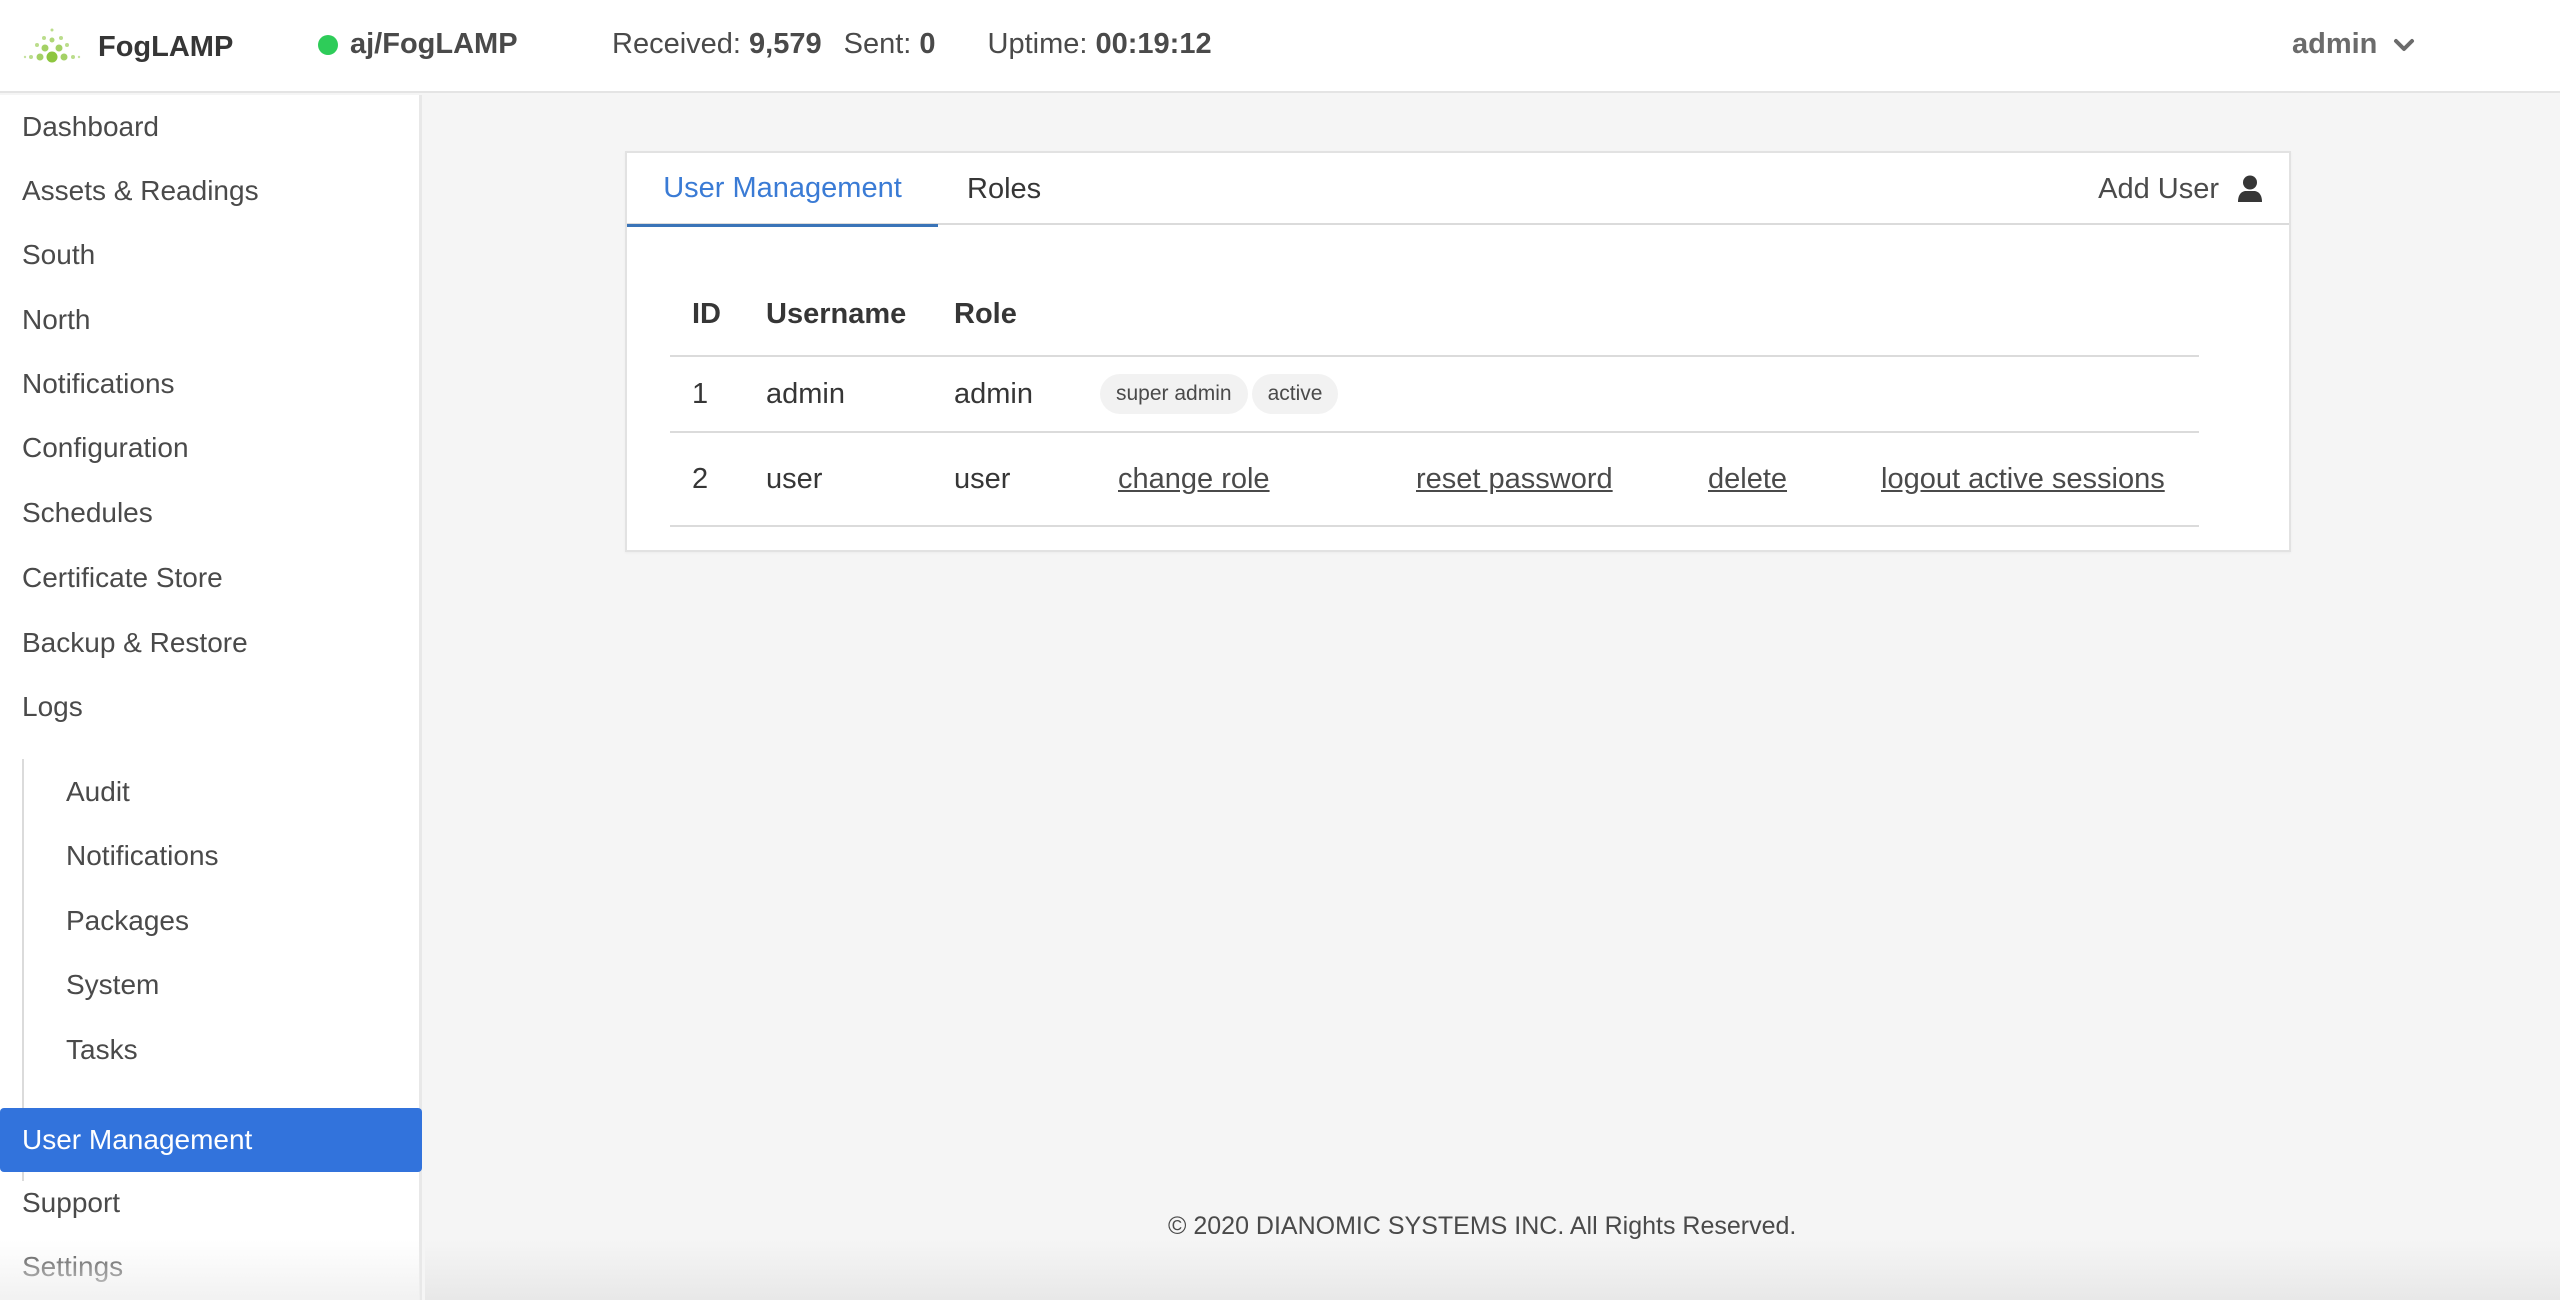 The image size is (2560, 1300). I want to click on logout-active-sessions-link: logout active sessions, so click(2023, 479).